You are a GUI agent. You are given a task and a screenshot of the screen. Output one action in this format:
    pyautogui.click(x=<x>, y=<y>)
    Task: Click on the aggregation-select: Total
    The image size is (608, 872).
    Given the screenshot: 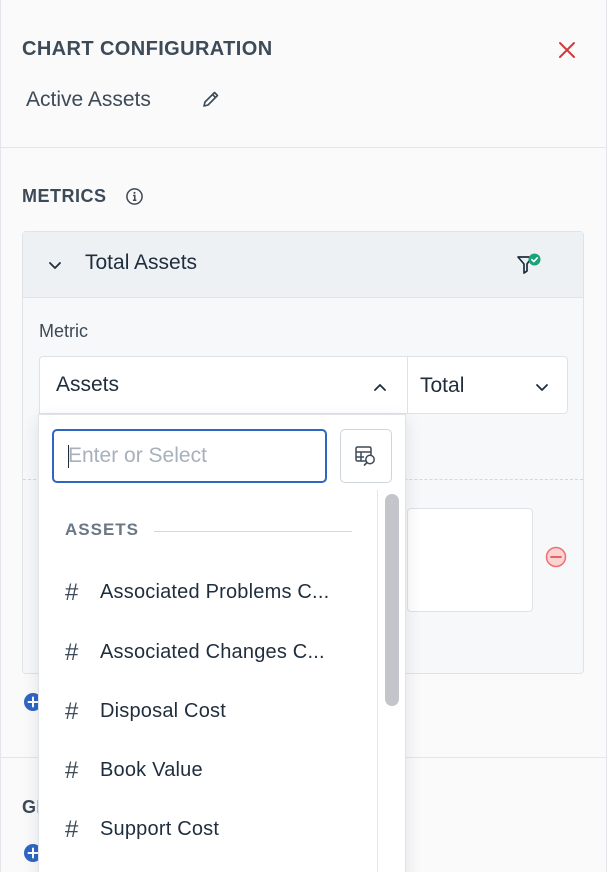 What is the action you would take?
    pyautogui.click(x=488, y=385)
    